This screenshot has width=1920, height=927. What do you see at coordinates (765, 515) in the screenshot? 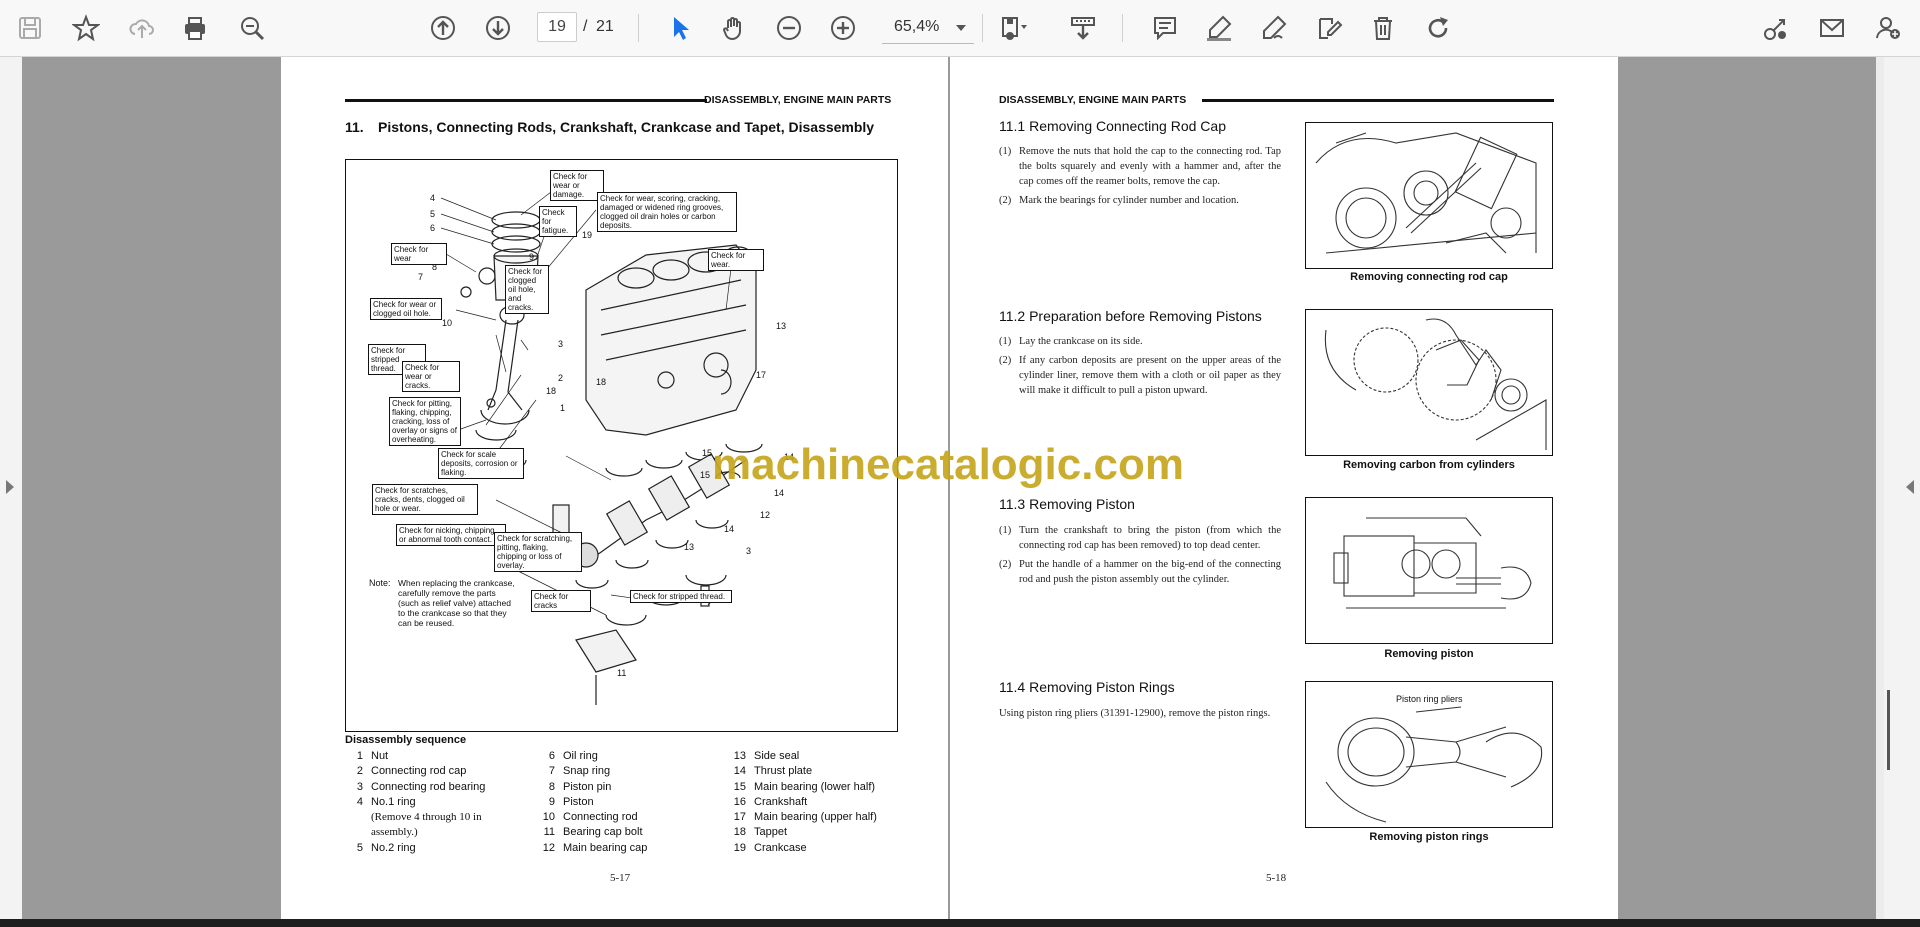
I see `part-number: 12` at bounding box center [765, 515].